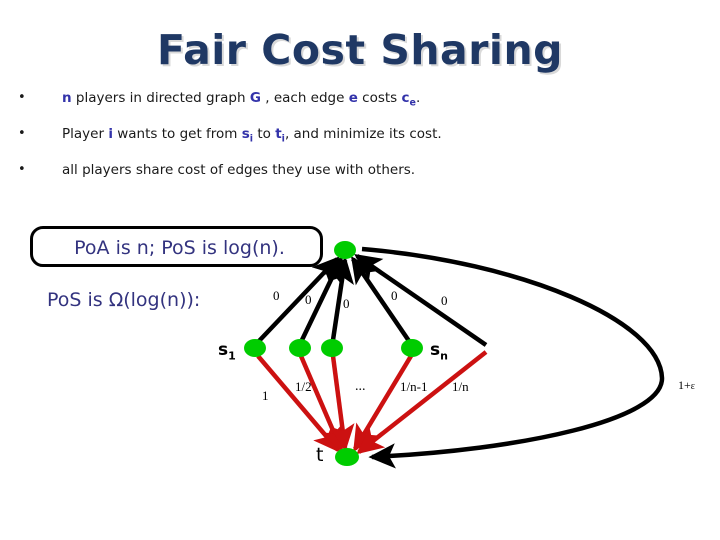 This screenshot has height=540, width=720. Describe the element at coordinates (439, 351) in the screenshot. I see `node-label-sn: sn` at that location.